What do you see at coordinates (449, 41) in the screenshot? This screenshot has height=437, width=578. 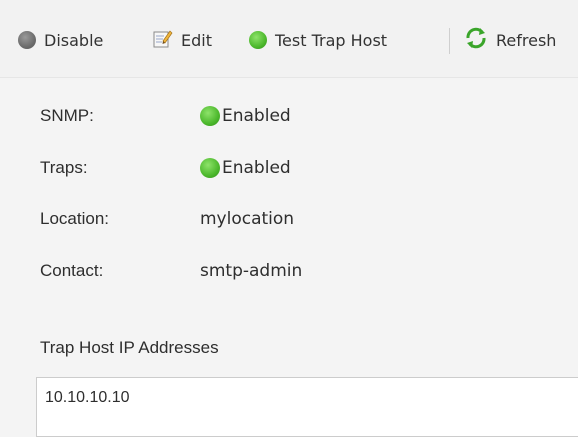 I see `toolbar-separator` at bounding box center [449, 41].